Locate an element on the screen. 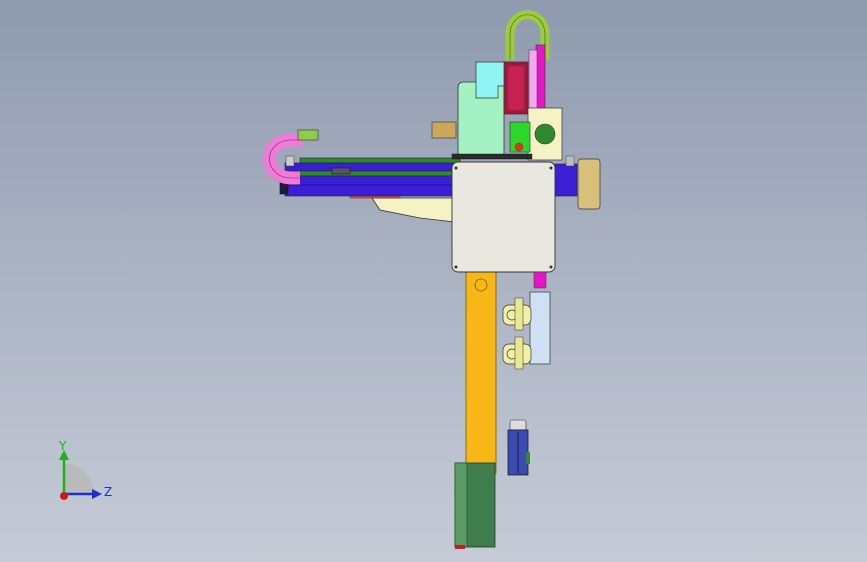  column-base-foot is located at coordinates (460, 547).